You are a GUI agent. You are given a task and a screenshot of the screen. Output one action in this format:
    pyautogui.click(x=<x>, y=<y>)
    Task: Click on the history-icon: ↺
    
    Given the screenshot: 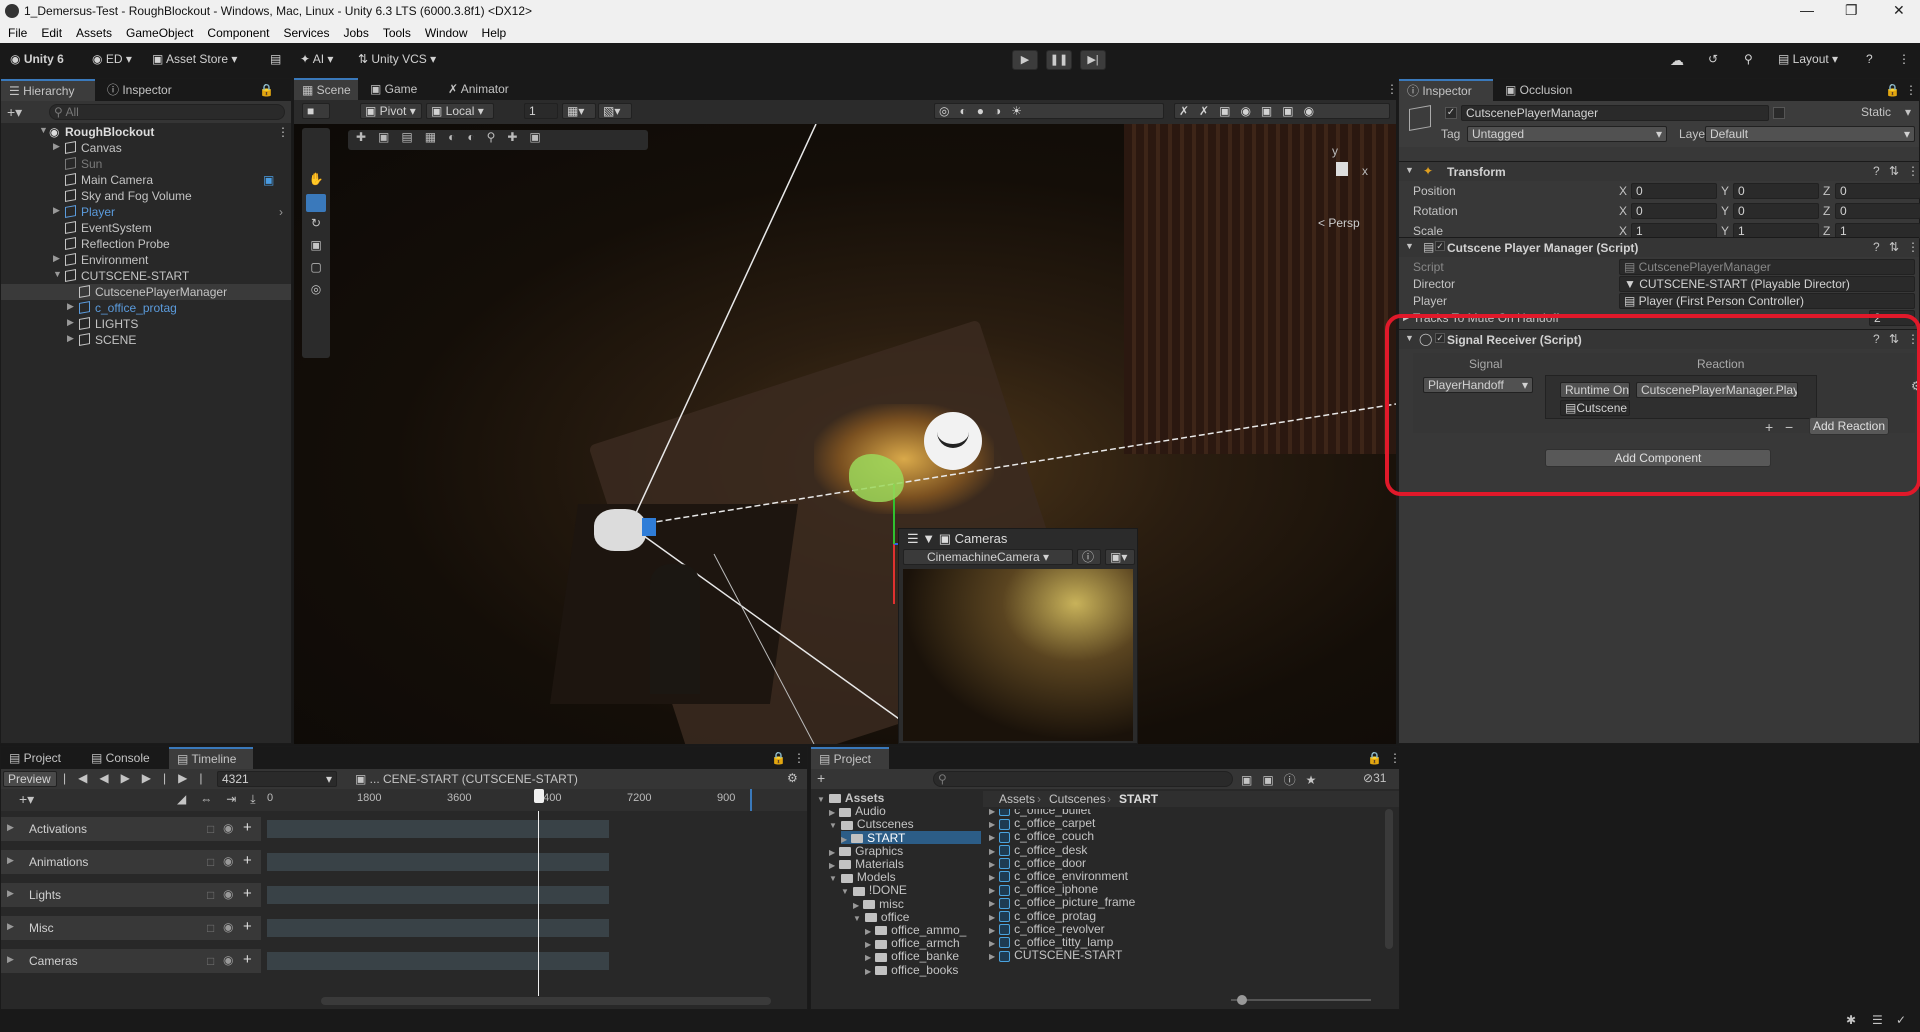 What is the action you would take?
    pyautogui.click(x=1713, y=59)
    